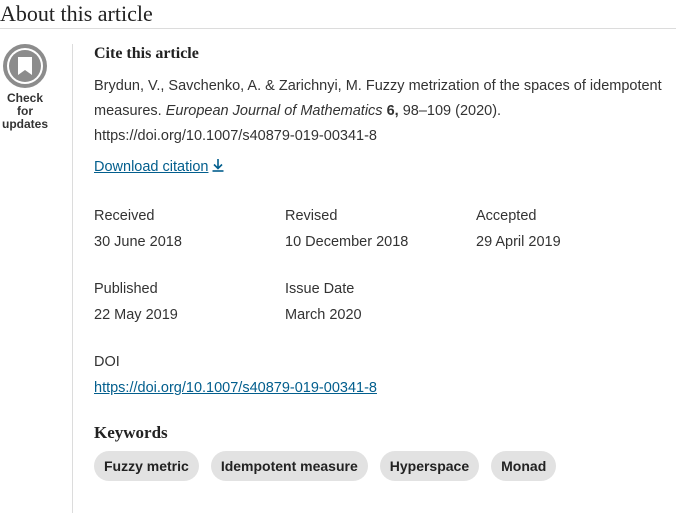 This screenshot has width=700, height=513. I want to click on received-label: Received, so click(124, 216).